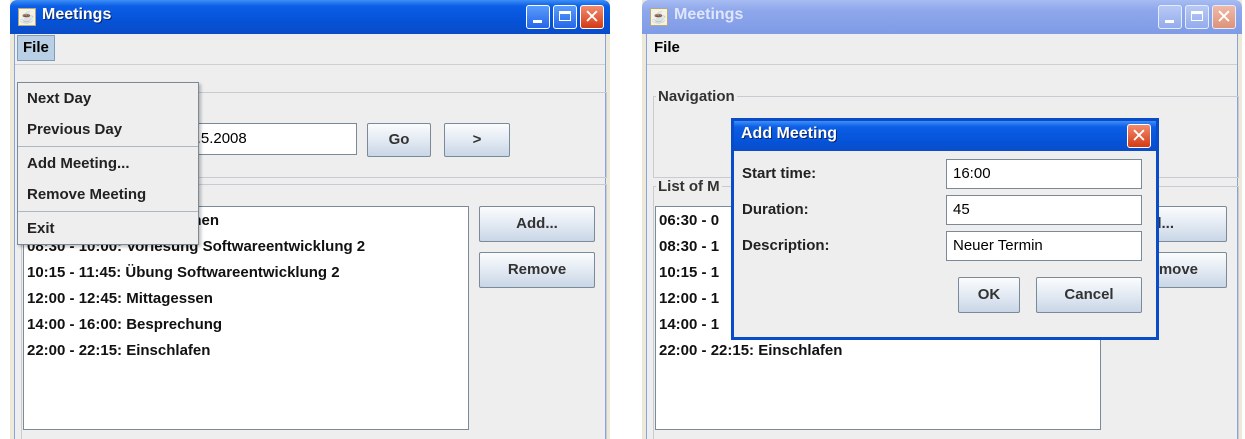 This screenshot has width=1245, height=439. I want to click on next-day-button: >, so click(477, 140).